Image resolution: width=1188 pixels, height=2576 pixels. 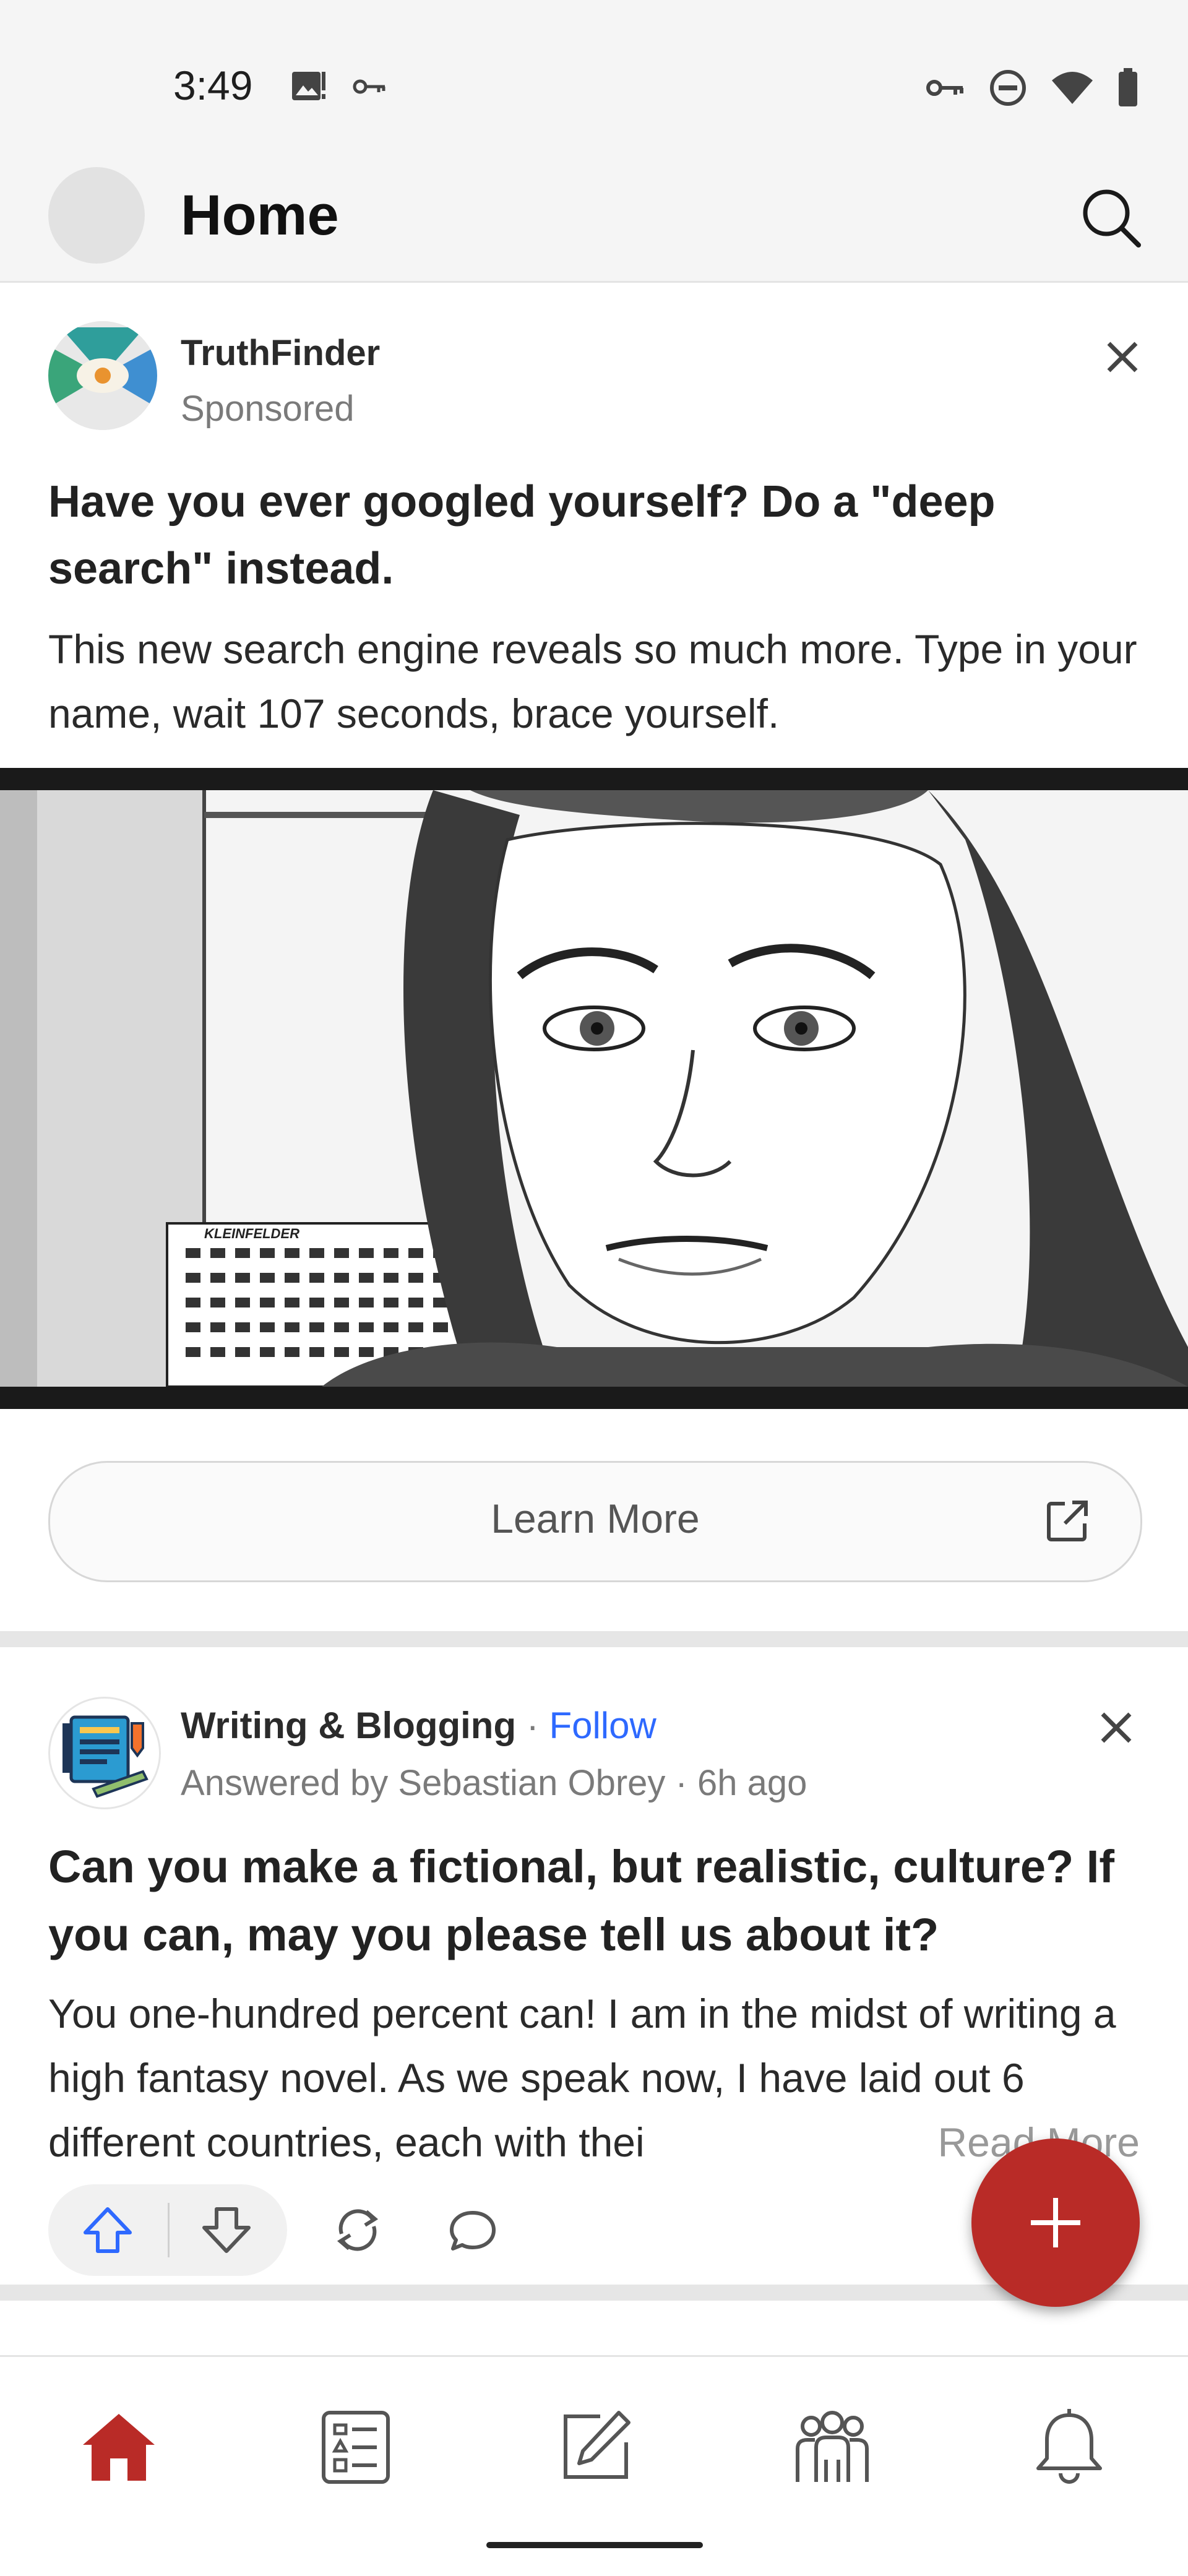 I want to click on vpn-key-icon, so click(x=945, y=89).